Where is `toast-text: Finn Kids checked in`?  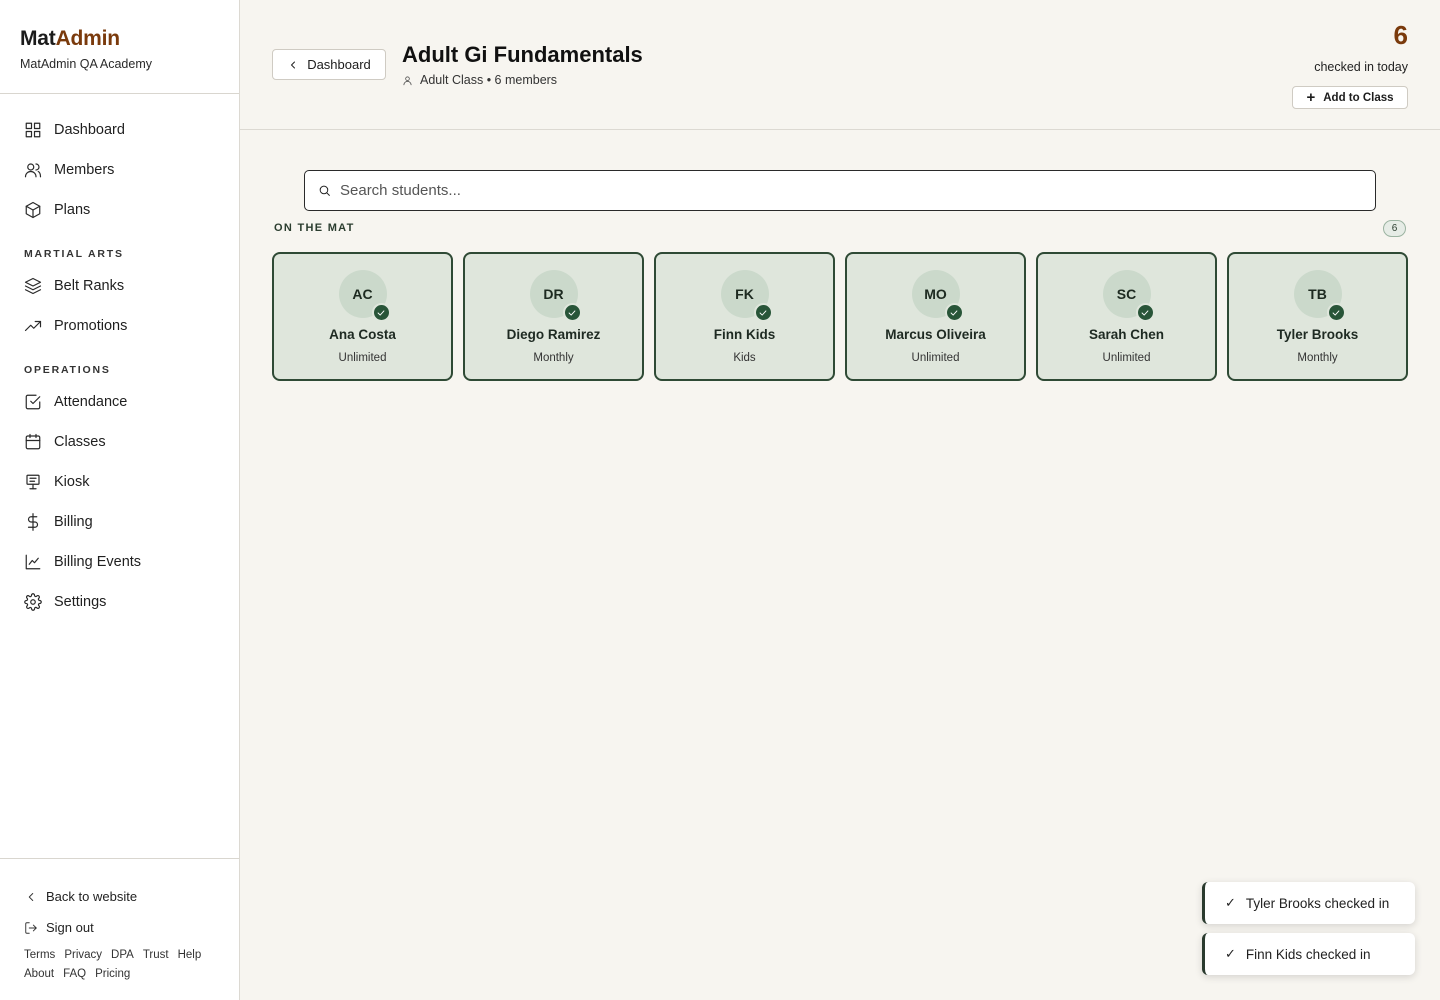 toast-text: Finn Kids checked in is located at coordinates (1308, 954).